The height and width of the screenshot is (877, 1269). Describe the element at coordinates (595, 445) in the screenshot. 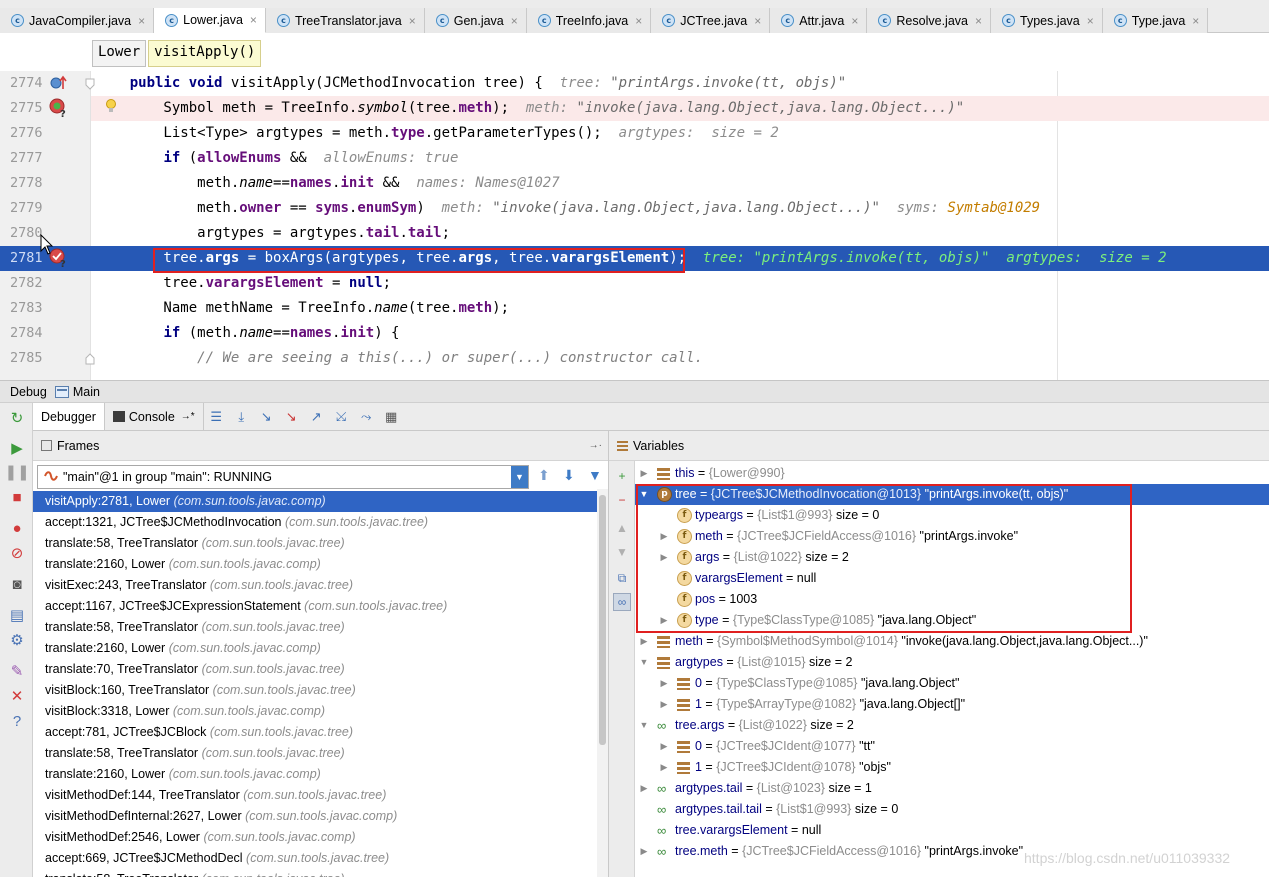

I see `frames-pin-icon: →·` at that location.